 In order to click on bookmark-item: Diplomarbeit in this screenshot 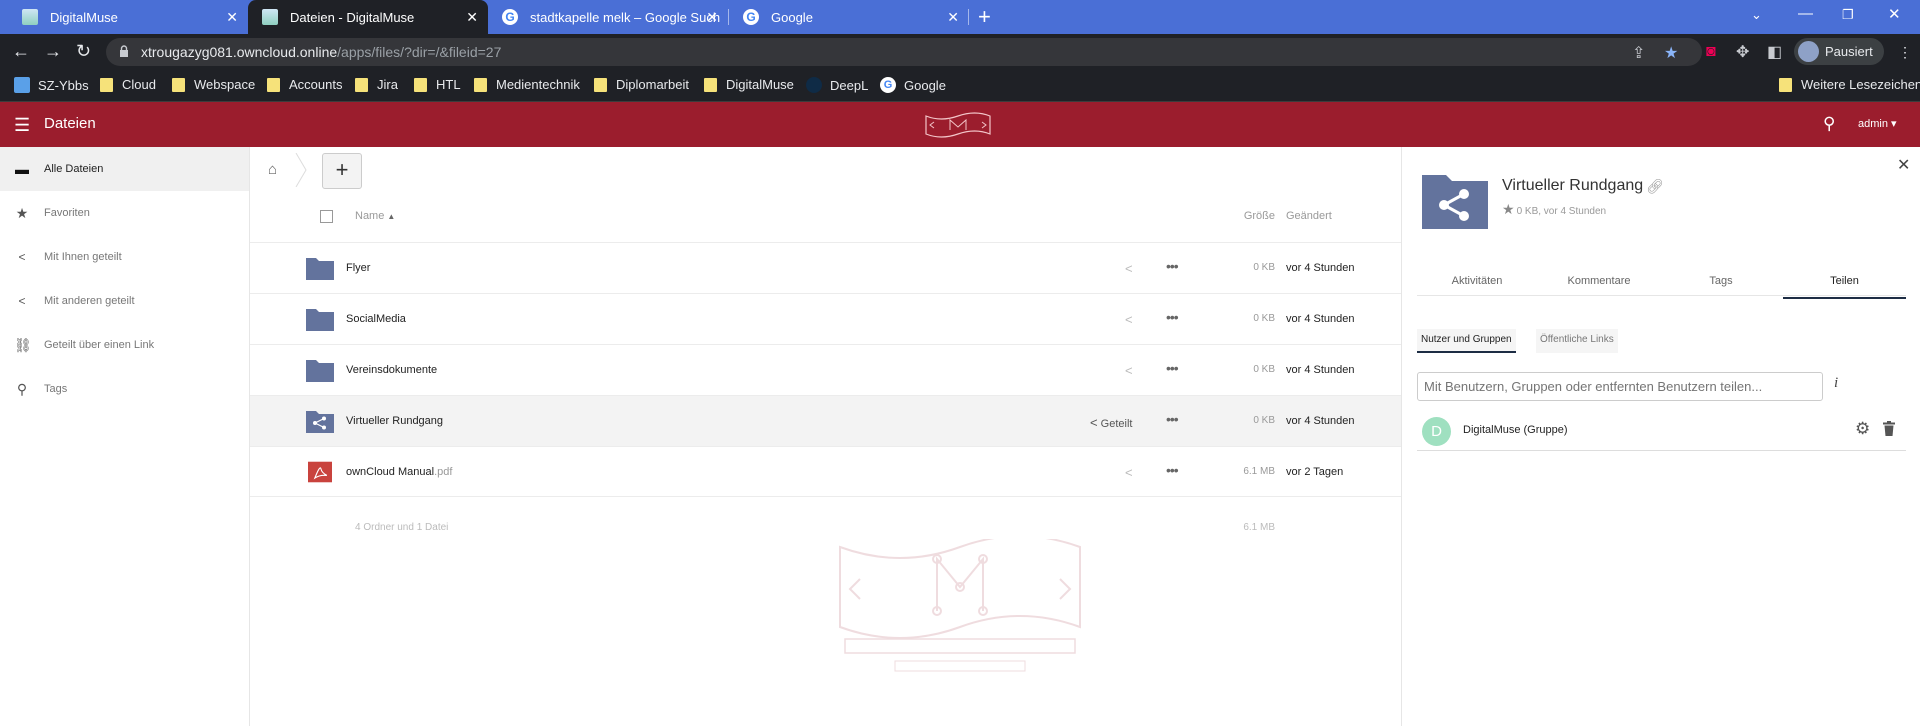, I will do `click(641, 84)`.